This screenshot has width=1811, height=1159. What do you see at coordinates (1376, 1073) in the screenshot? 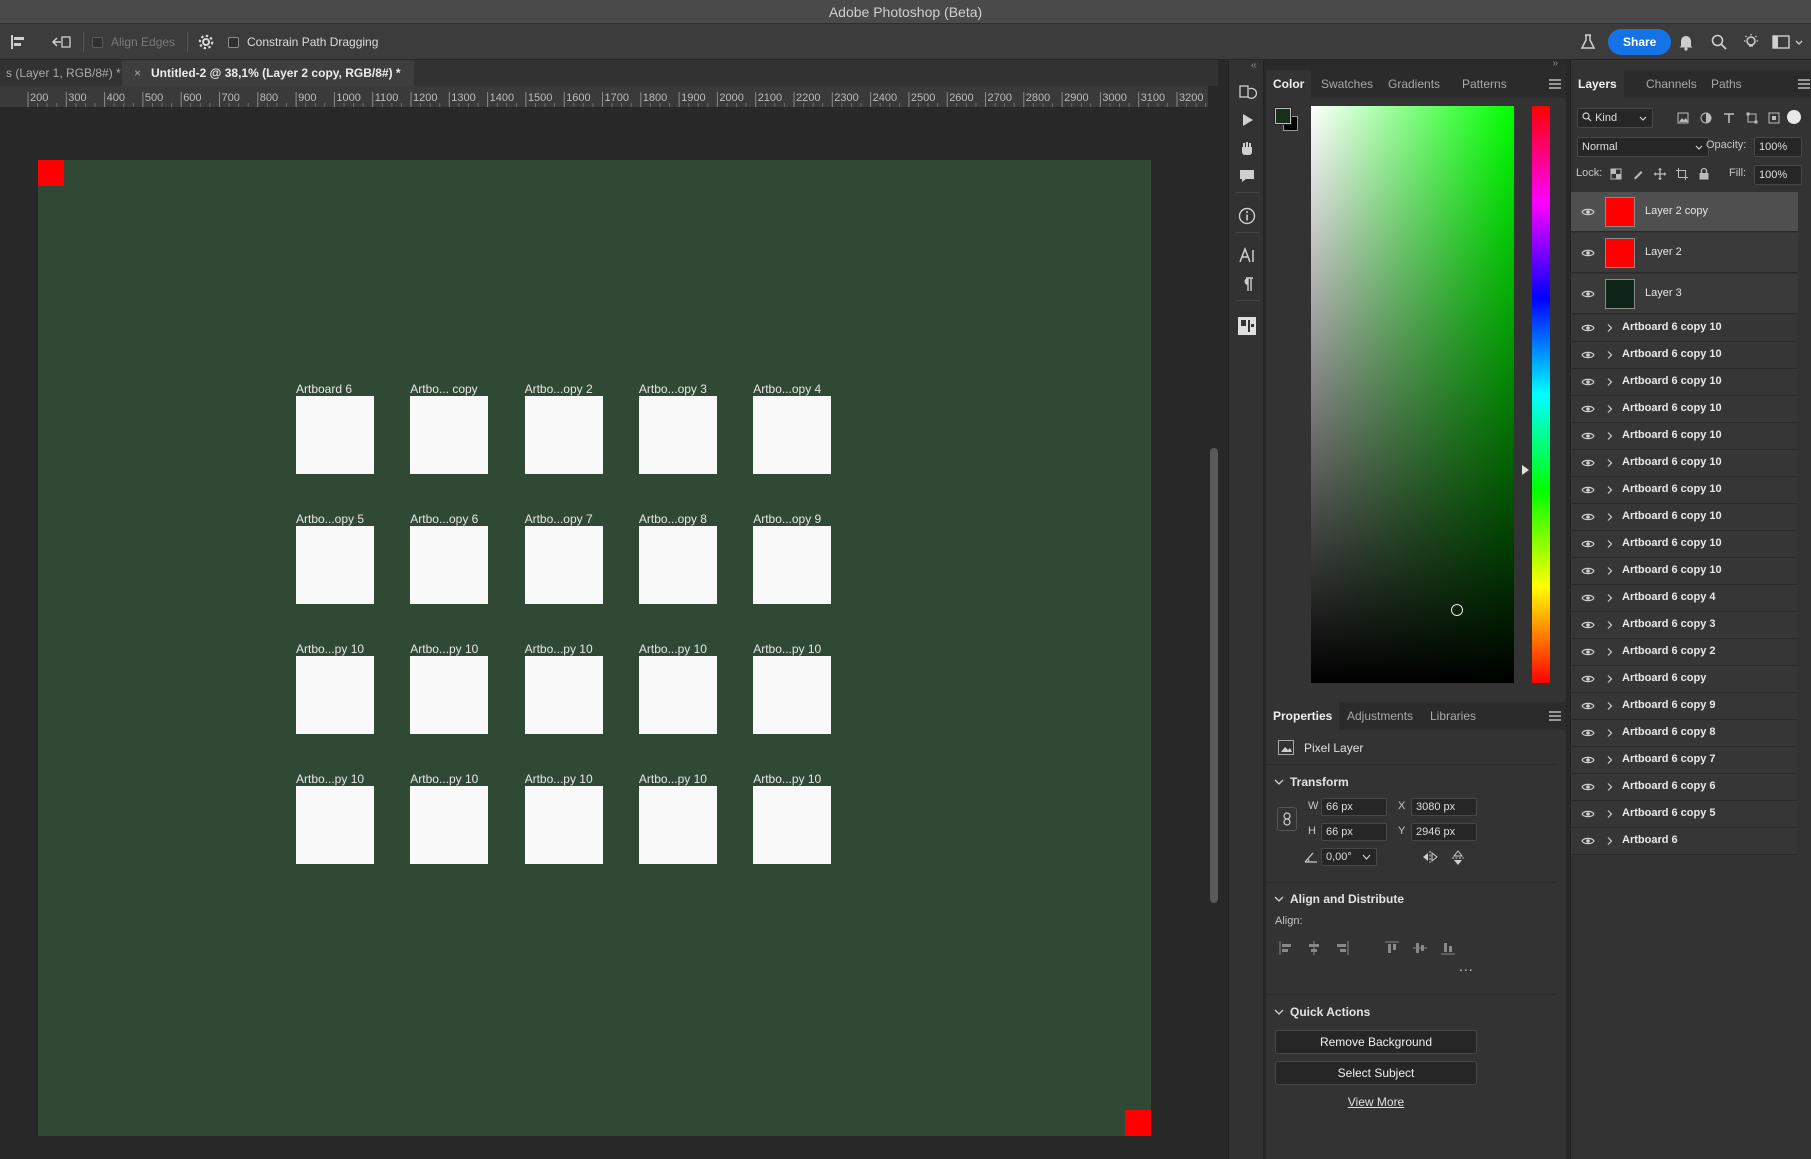
I see `select-subject-button: Select Subject` at bounding box center [1376, 1073].